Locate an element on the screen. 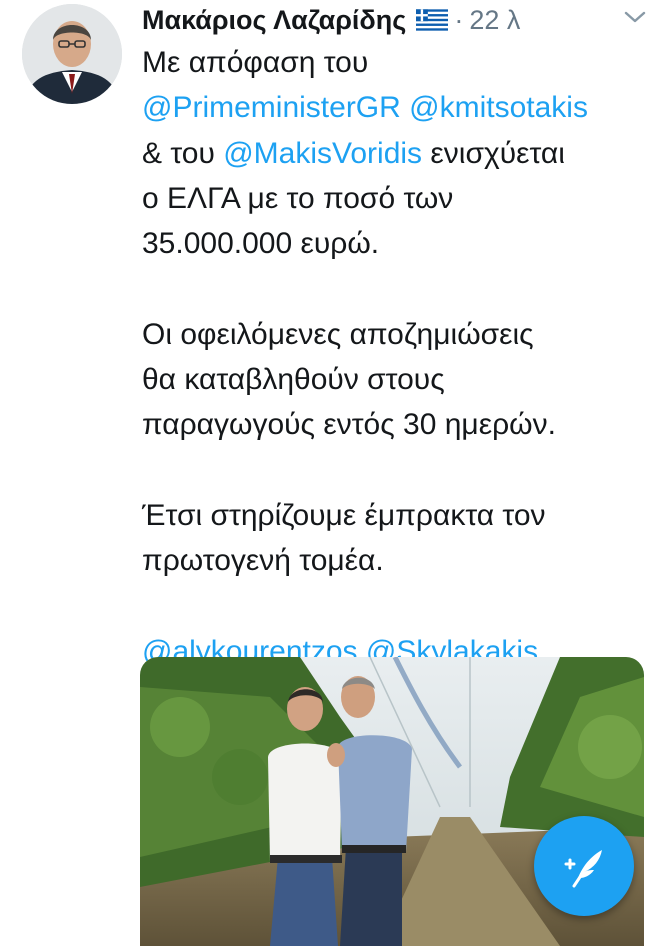 This screenshot has width=666, height=946. text-line: @PrimeministerGR @kmitsotakis is located at coordinates (394, 107).